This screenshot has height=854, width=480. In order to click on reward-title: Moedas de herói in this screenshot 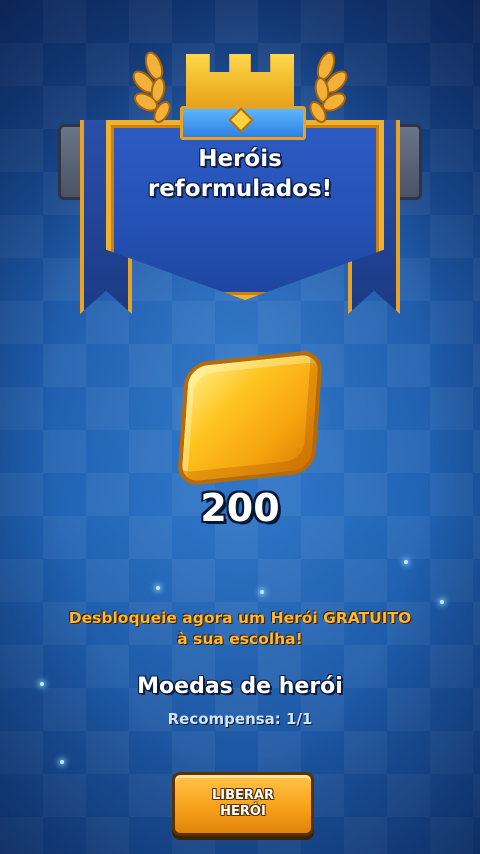, I will do `click(240, 686)`.